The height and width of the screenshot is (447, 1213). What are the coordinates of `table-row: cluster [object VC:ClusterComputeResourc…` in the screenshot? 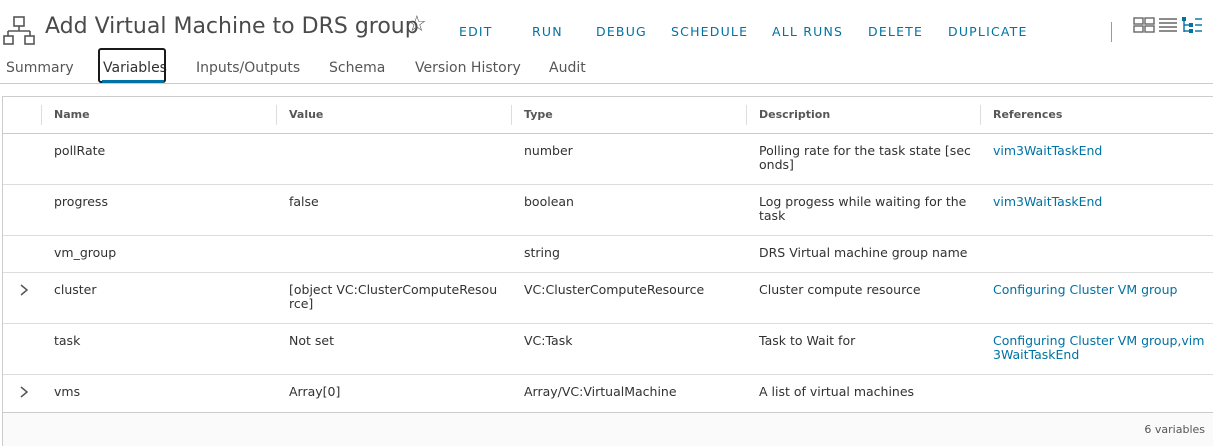 It's located at (608, 298).